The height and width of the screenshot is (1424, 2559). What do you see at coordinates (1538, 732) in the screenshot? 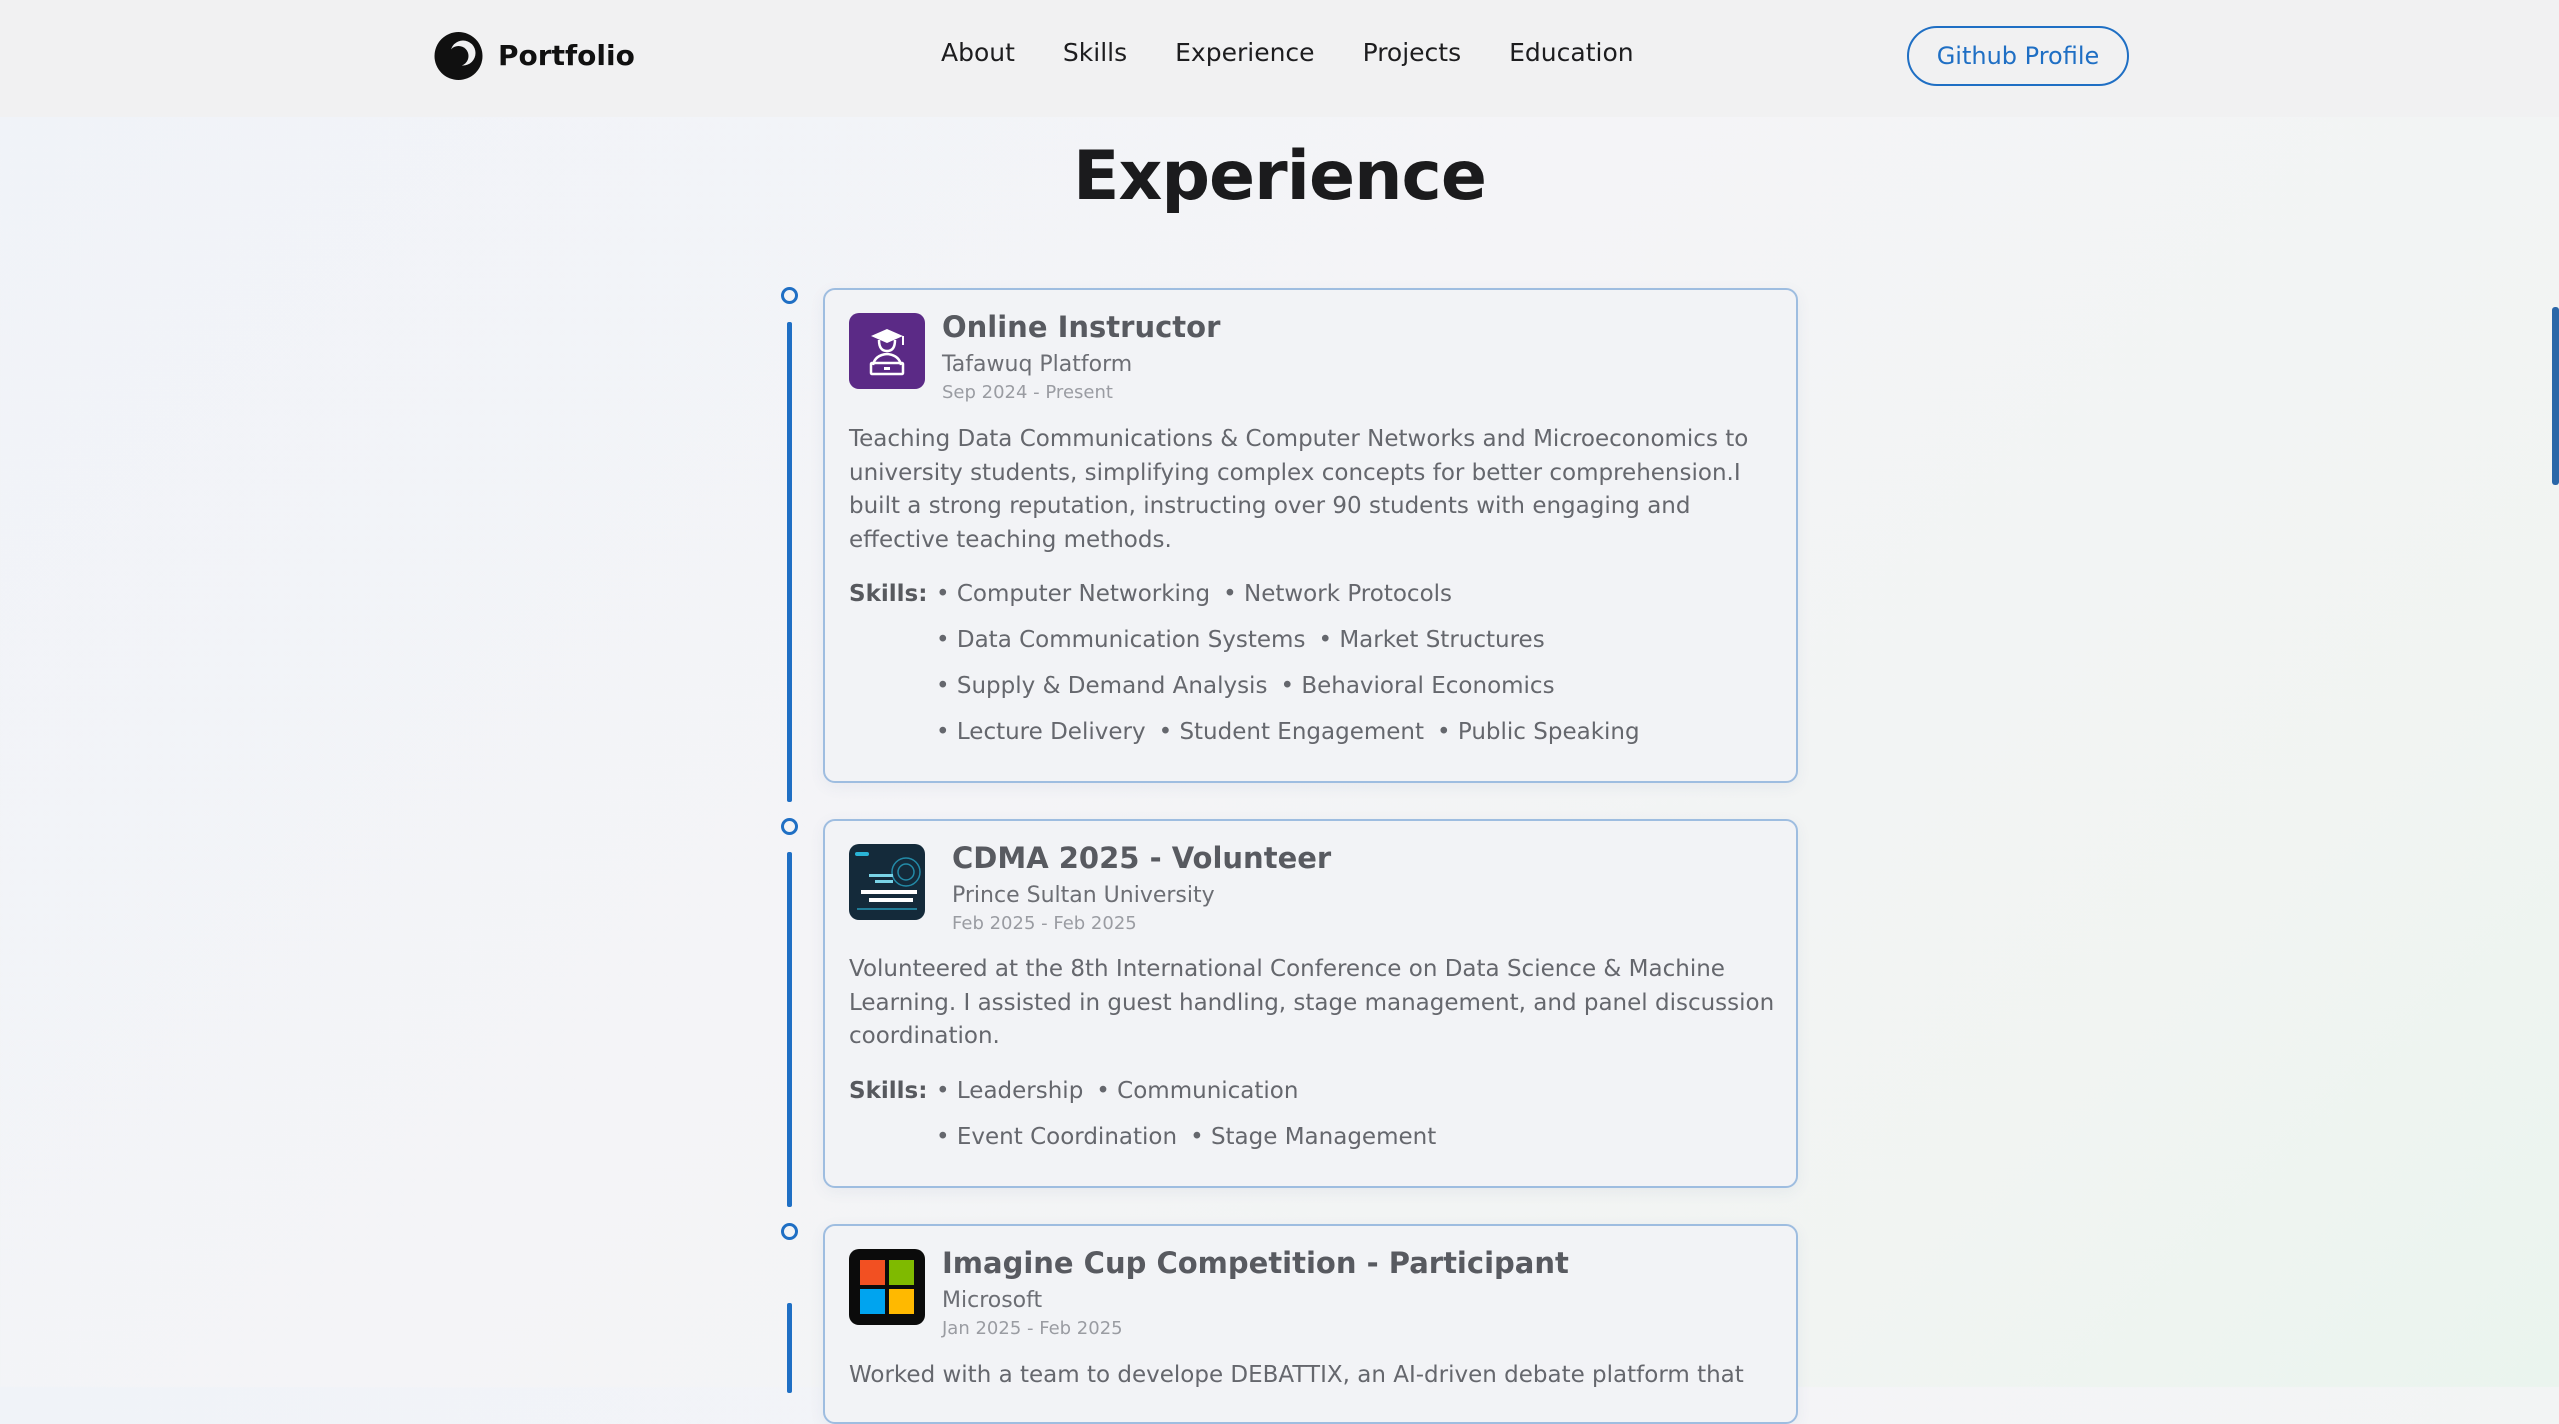
I see `skill-tag: • Public Speaking` at bounding box center [1538, 732].